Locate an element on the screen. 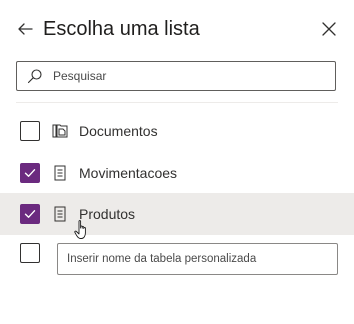  list-item-label: Produtos is located at coordinates (107, 214).